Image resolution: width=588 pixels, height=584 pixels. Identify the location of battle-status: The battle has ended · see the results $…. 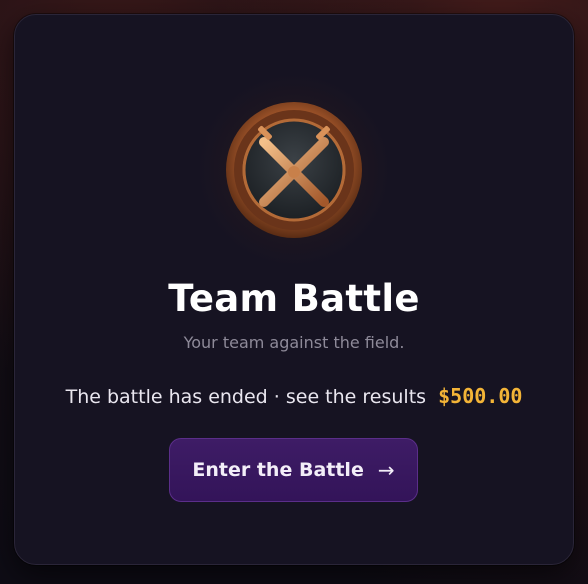
(294, 396).